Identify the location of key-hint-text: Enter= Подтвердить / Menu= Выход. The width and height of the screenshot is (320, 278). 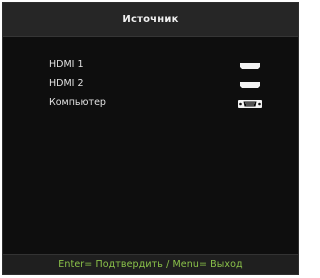
(150, 264).